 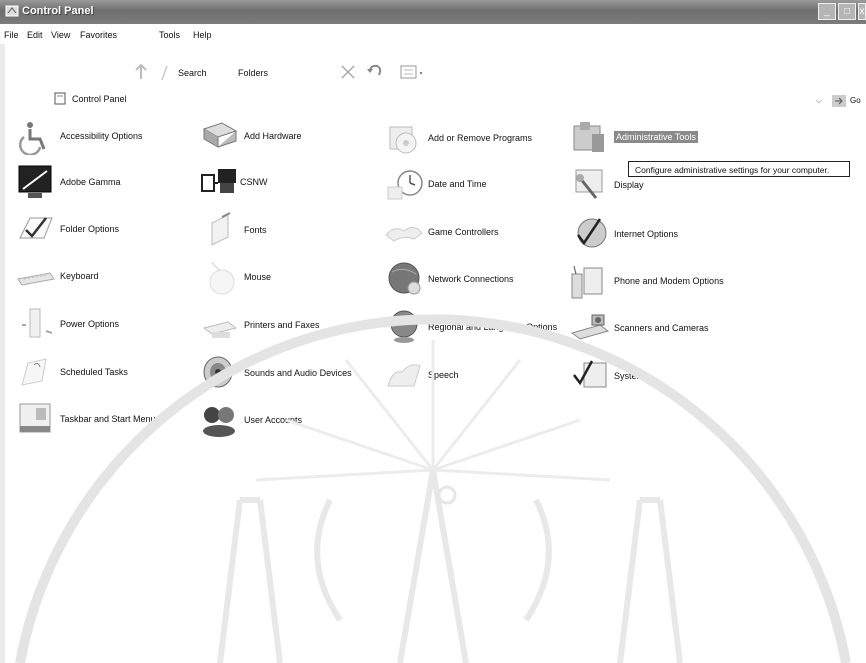 What do you see at coordinates (629, 376) in the screenshot?
I see `item-label: System` at bounding box center [629, 376].